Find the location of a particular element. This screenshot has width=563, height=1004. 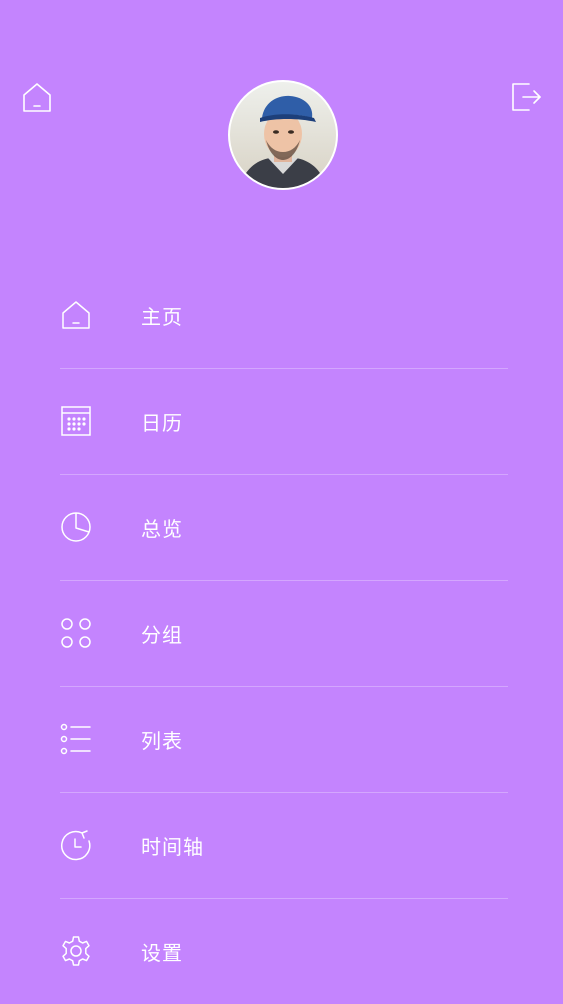

group-grid-icon is located at coordinates (76, 633).